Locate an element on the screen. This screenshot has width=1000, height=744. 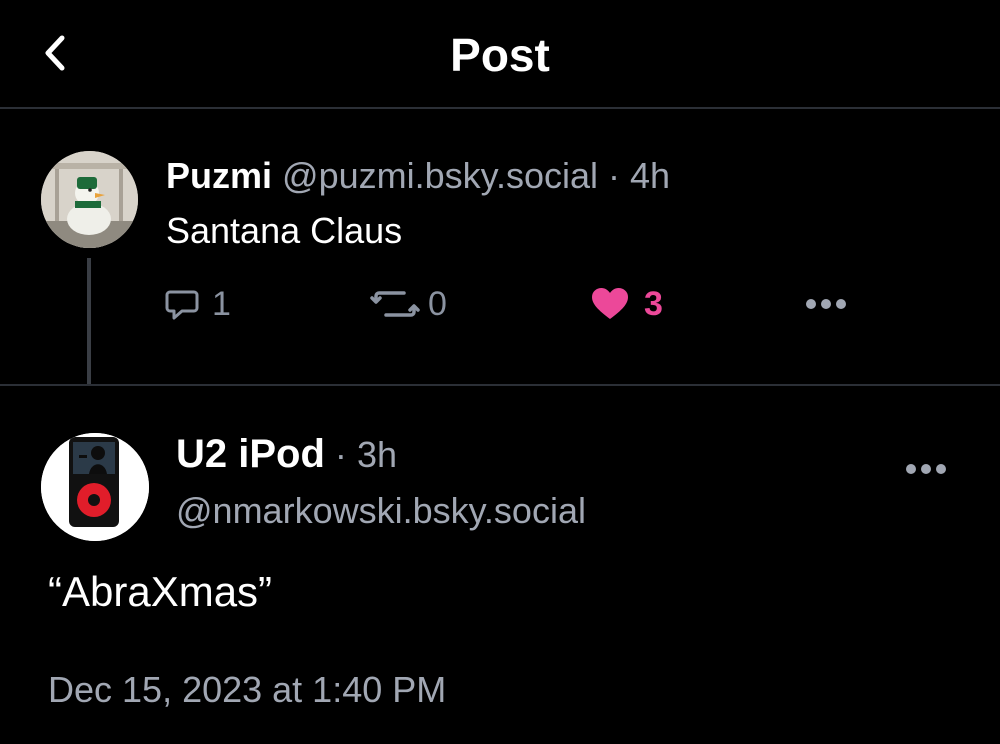
like-button: 3 is located at coordinates (626, 304).